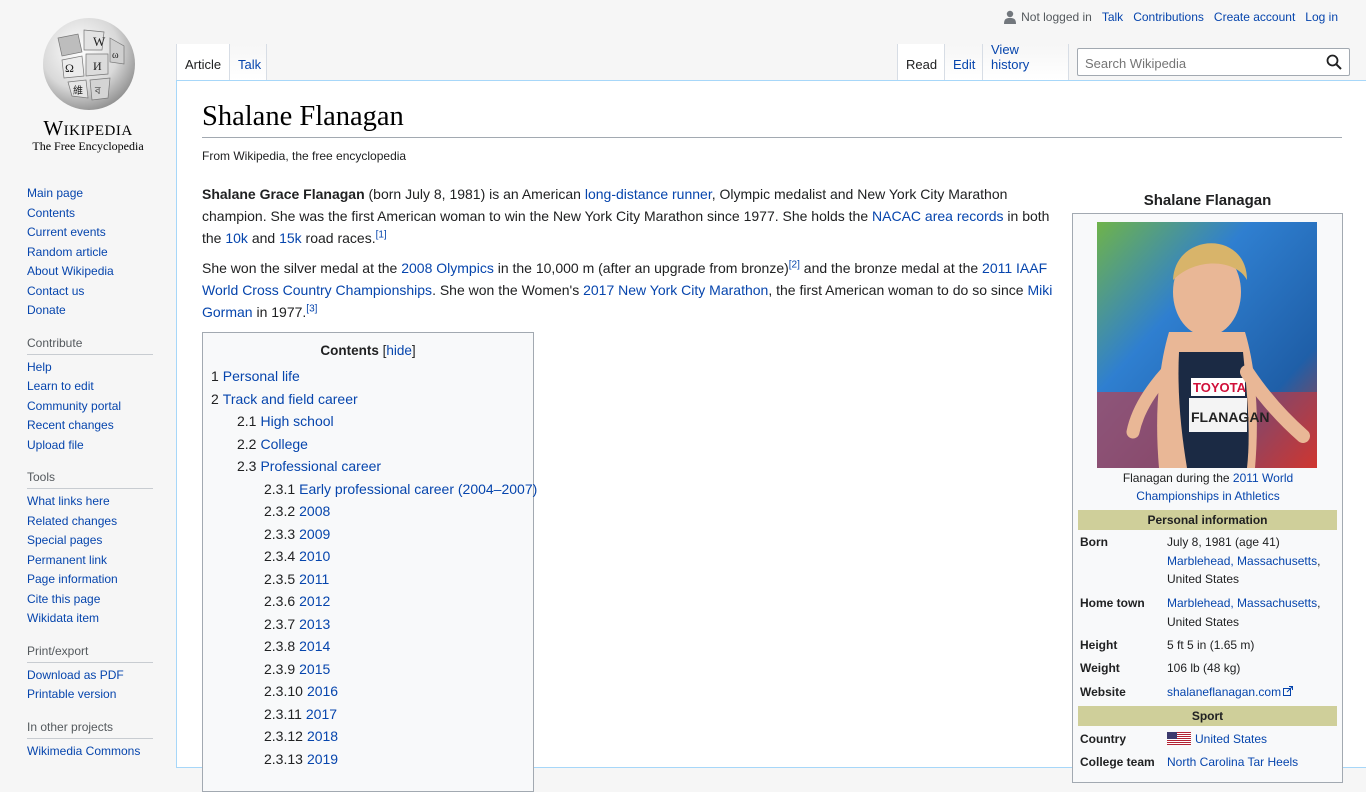 This screenshot has width=1366, height=792. What do you see at coordinates (283, 713) in the screenshot?
I see `toc-number: 2.3.11` at bounding box center [283, 713].